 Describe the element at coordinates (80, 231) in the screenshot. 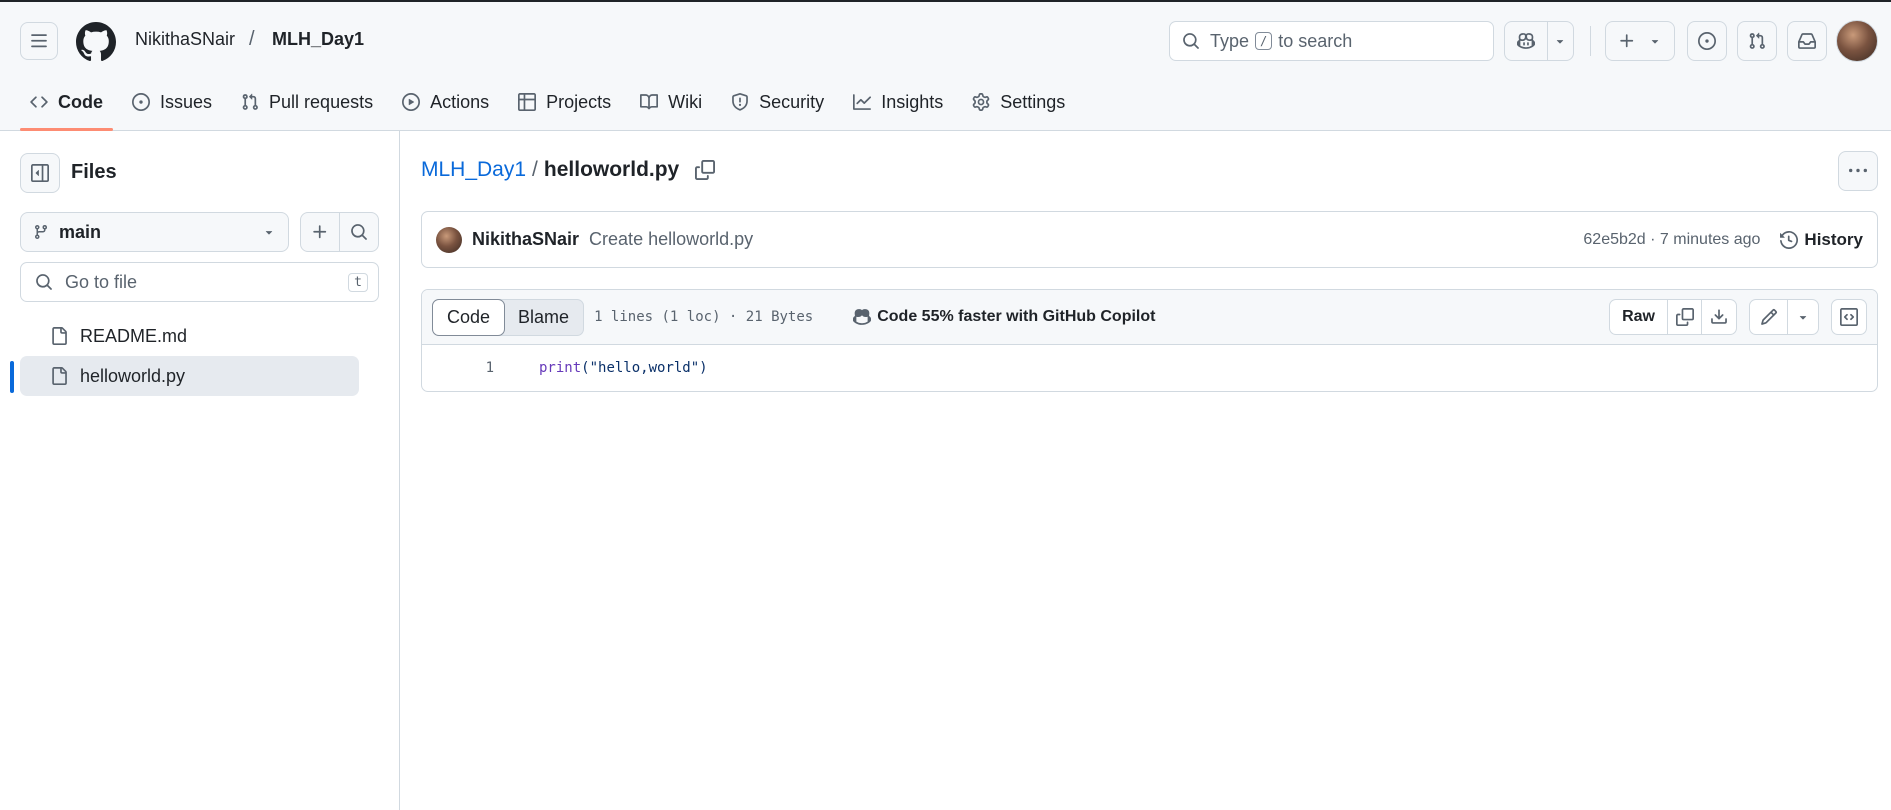

I see `branch-name: main` at that location.